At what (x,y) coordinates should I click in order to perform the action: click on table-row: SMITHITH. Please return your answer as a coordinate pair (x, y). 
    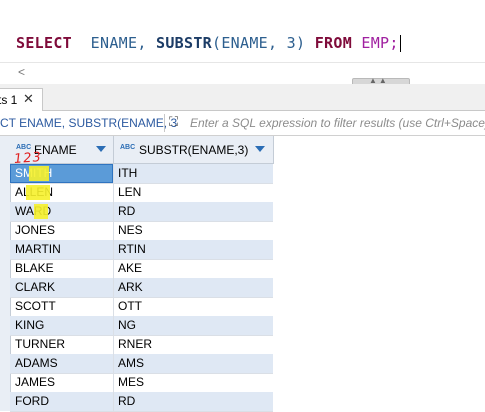
    Looking at the image, I should click on (141, 174).